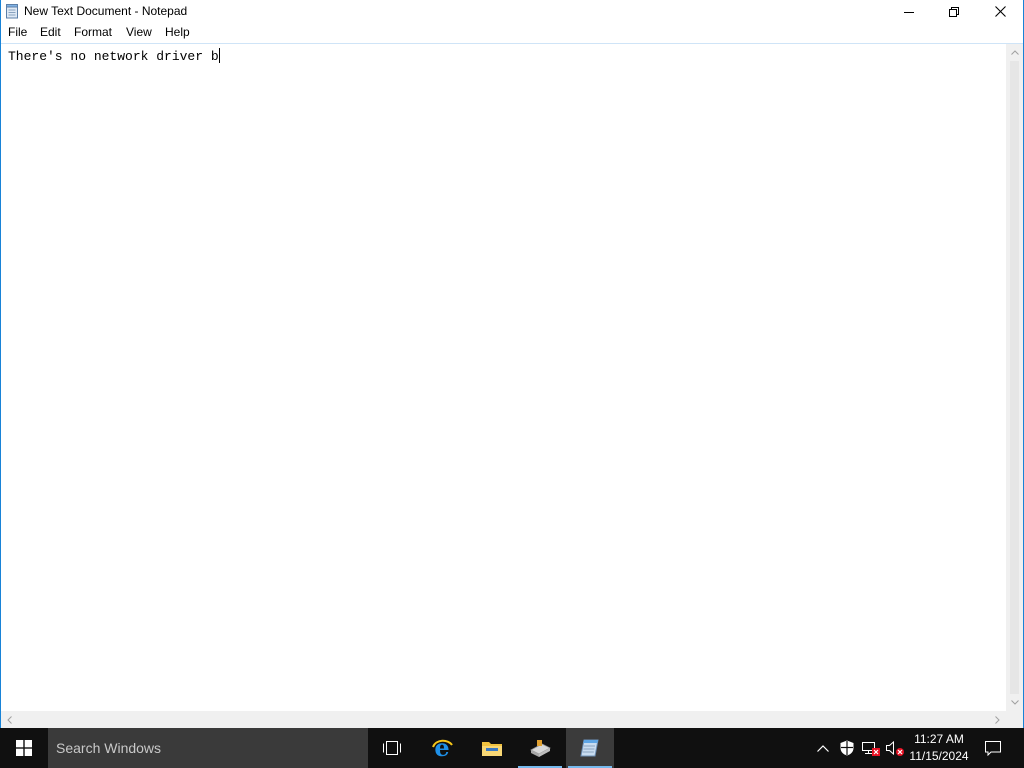 Image resolution: width=1024 pixels, height=768 pixels. I want to click on scroll-down-arrow, so click(1014, 702).